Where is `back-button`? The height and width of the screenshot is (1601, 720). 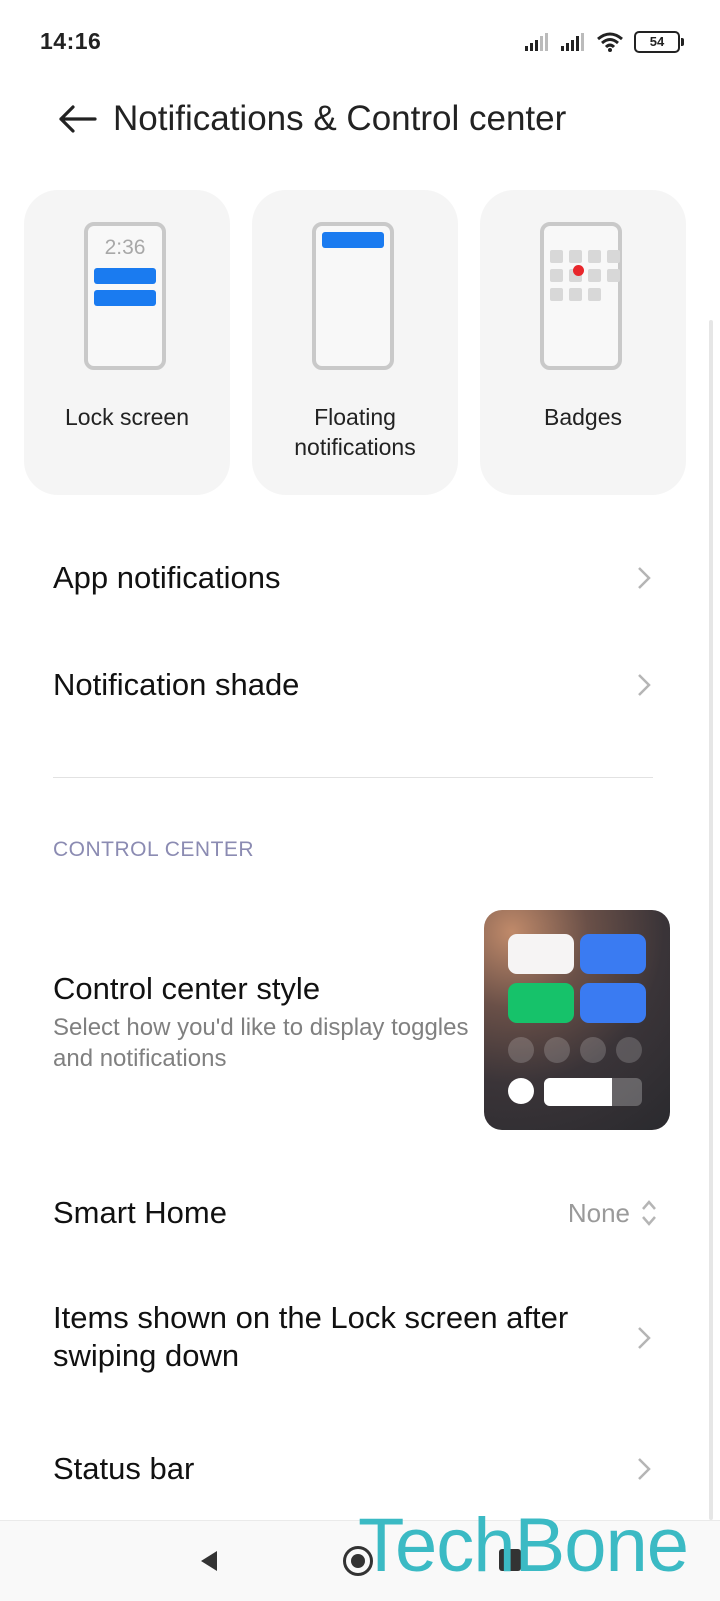 back-button is located at coordinates (77, 119).